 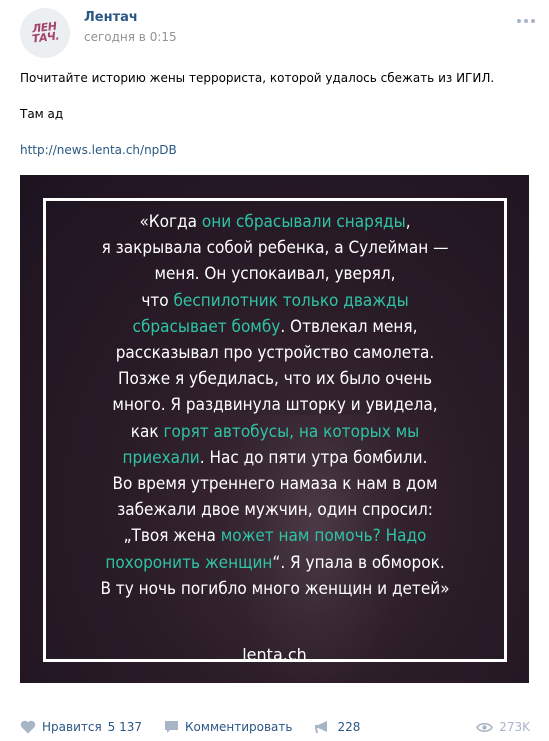 I want to click on share-count: 228, so click(x=349, y=727).